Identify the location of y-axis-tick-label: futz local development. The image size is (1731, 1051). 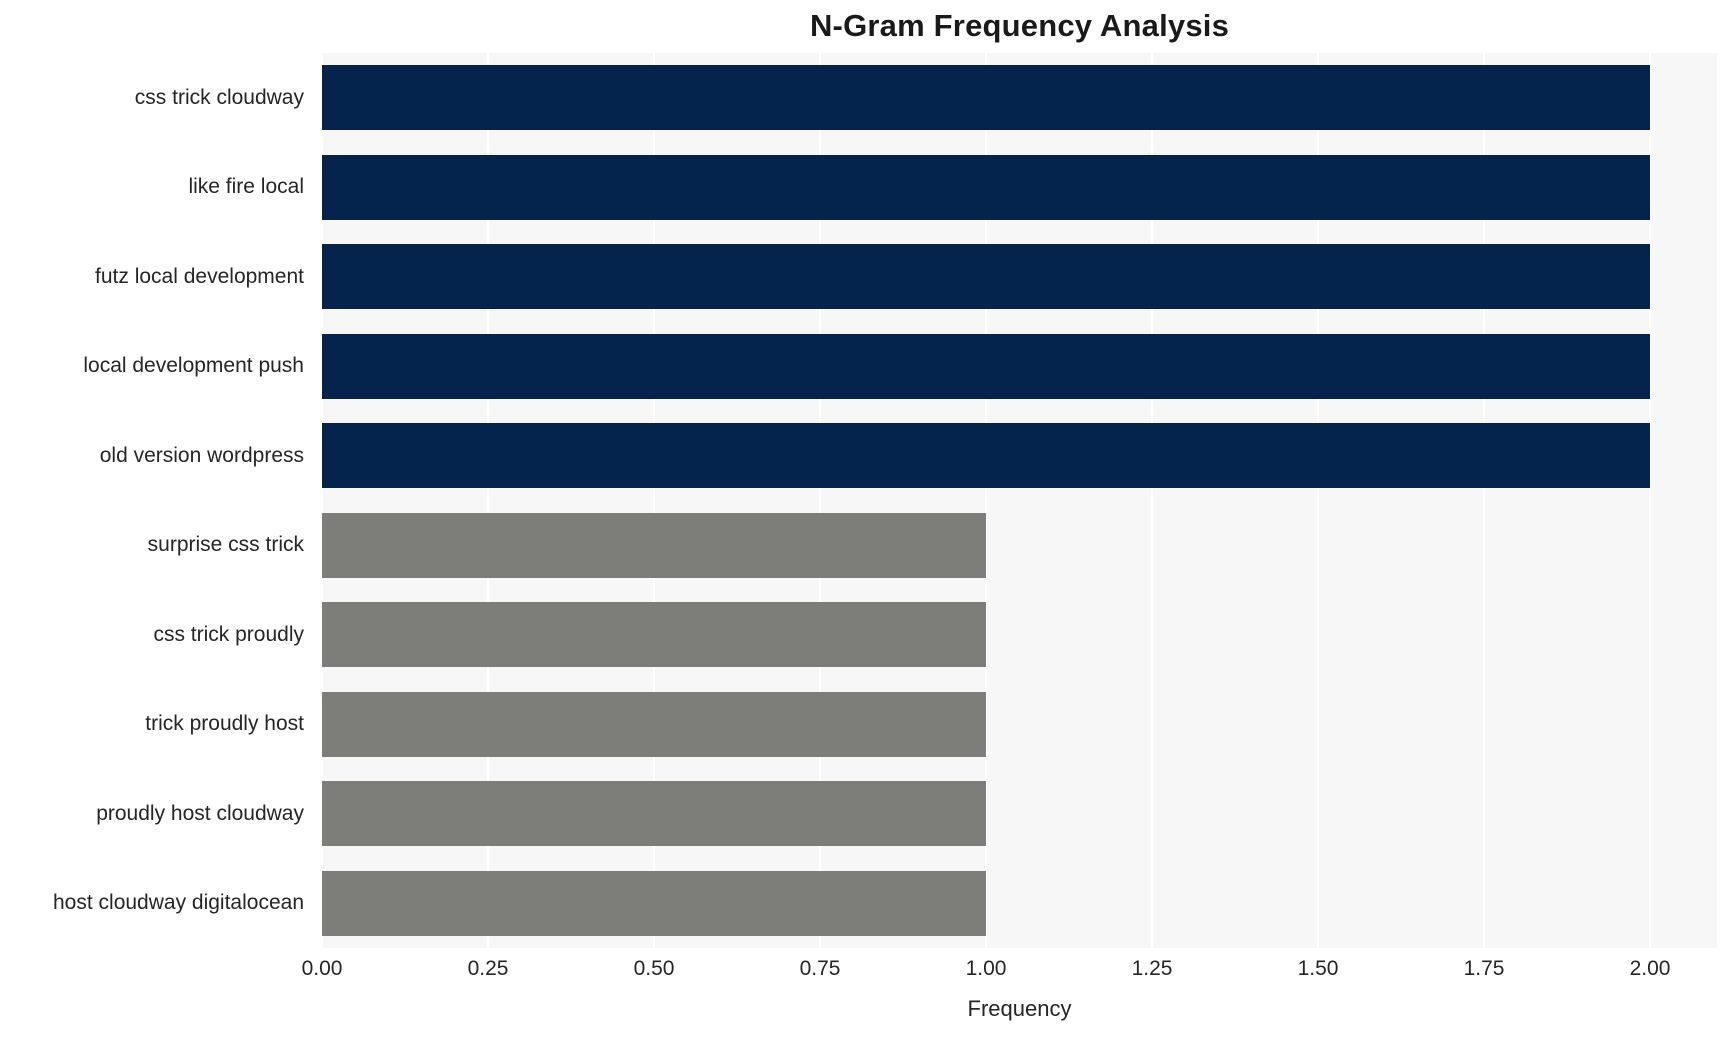
(199, 276).